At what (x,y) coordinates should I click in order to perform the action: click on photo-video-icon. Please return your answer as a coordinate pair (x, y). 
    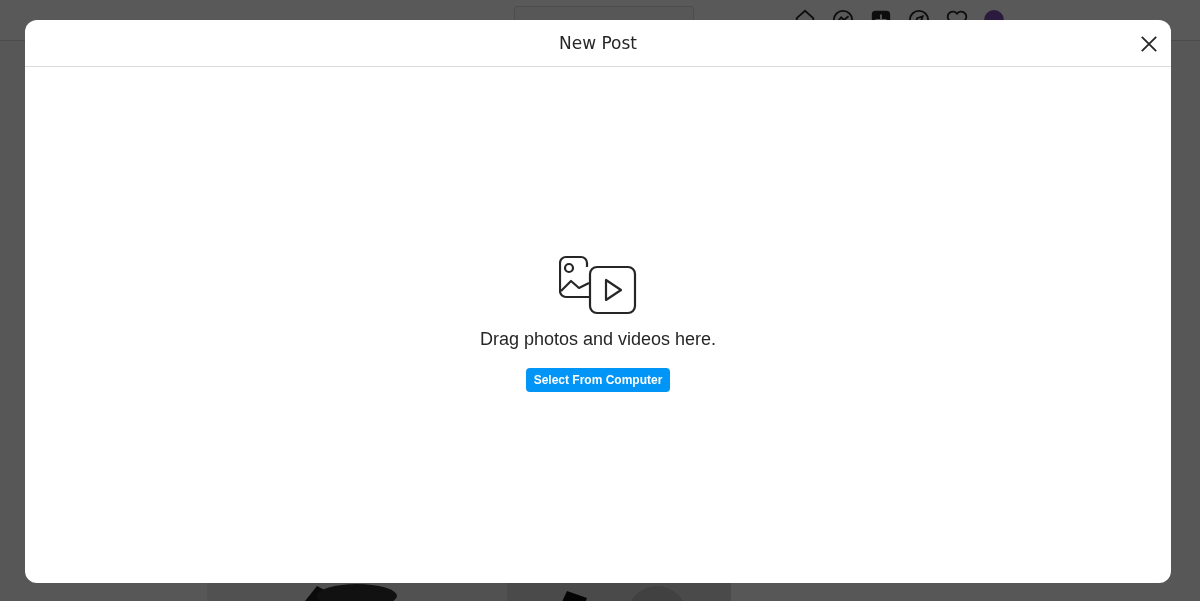
    Looking at the image, I should click on (598, 286).